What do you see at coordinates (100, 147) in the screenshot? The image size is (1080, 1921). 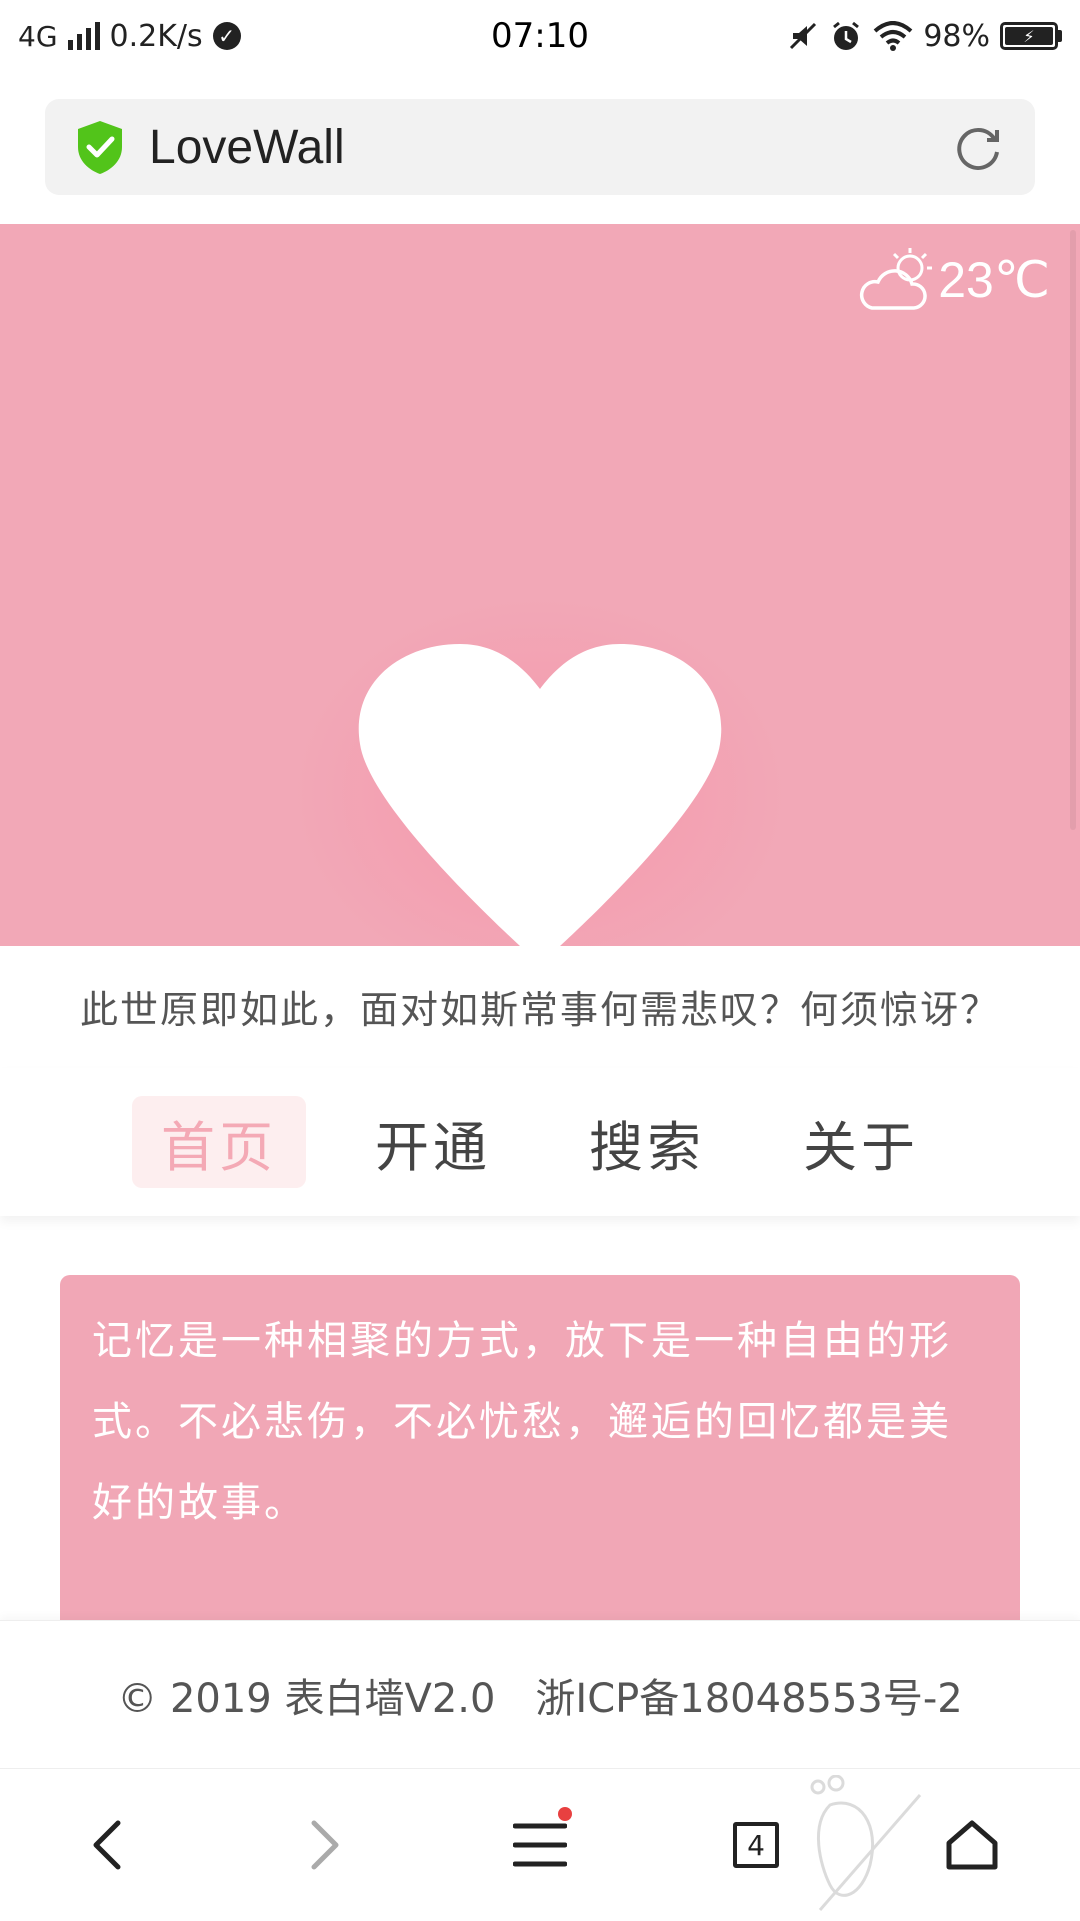 I see `shield-check-icon` at bounding box center [100, 147].